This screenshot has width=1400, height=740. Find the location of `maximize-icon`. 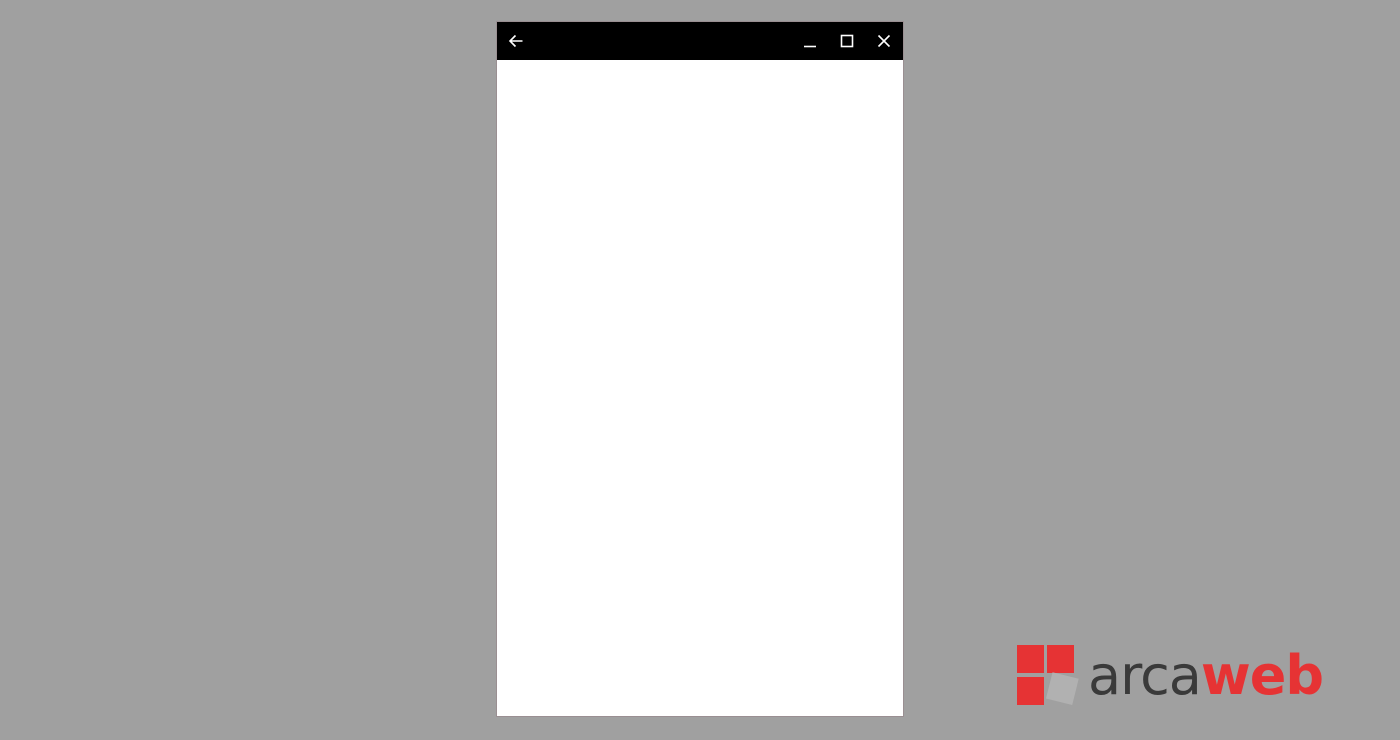

maximize-icon is located at coordinates (847, 41).